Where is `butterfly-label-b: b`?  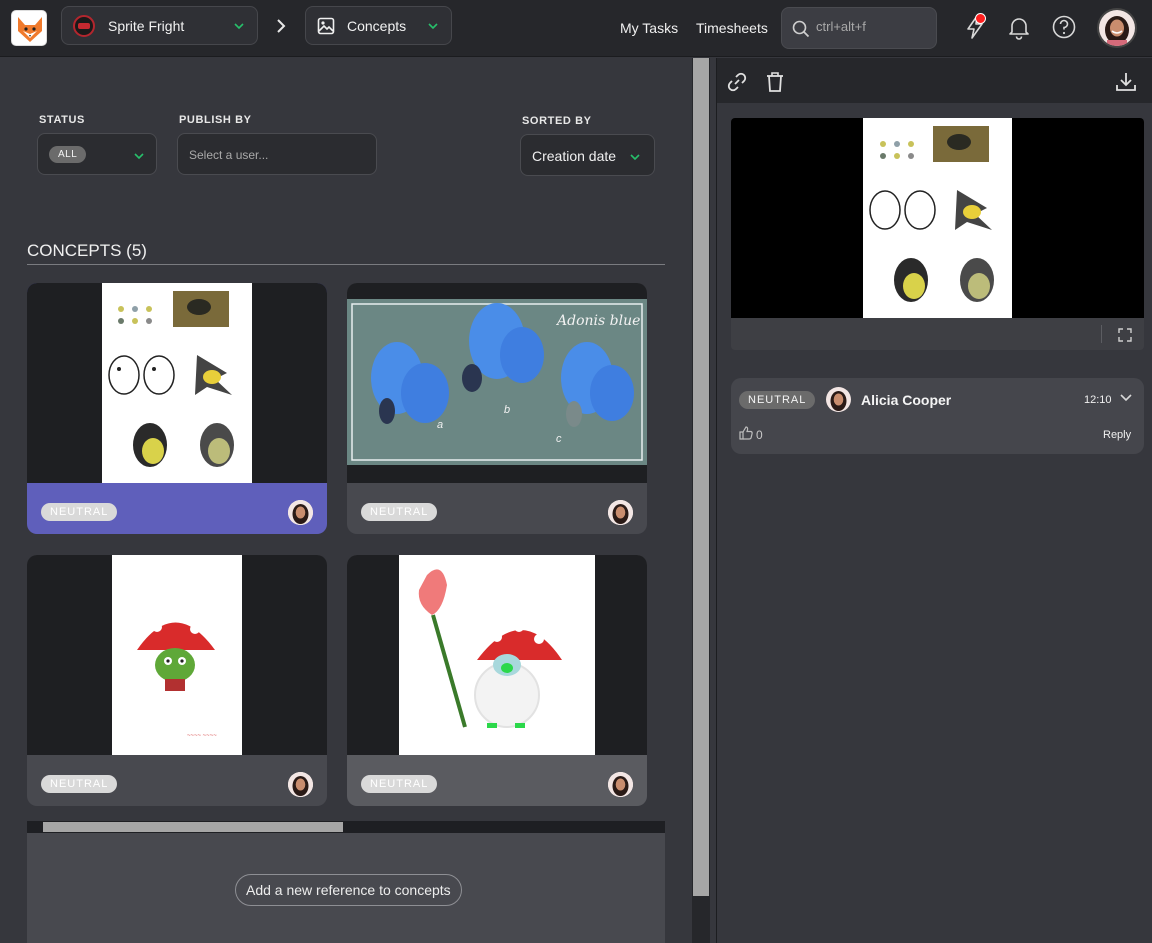
butterfly-label-b: b is located at coordinates (507, 410).